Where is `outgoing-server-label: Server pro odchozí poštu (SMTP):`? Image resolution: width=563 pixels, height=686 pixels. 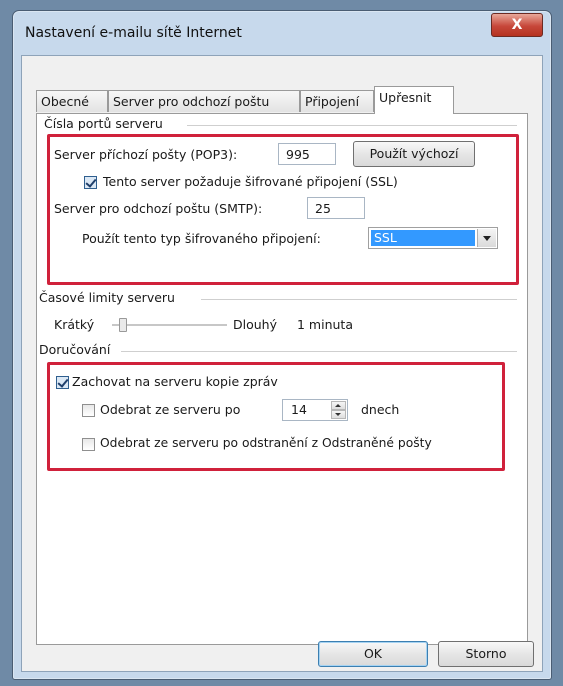
outgoing-server-label: Server pro odchozí poštu (SMTP): is located at coordinates (158, 208).